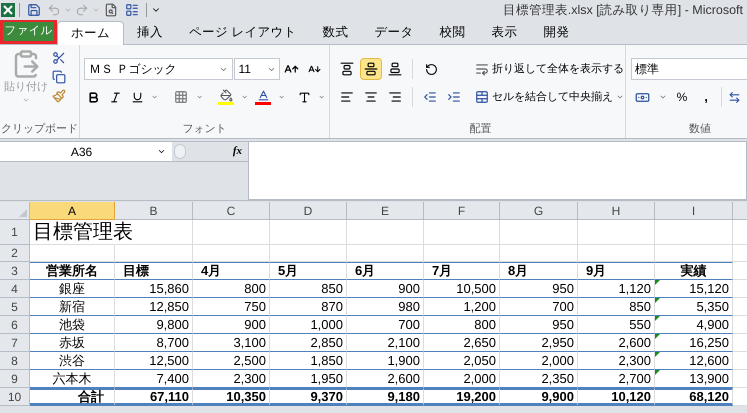  Describe the element at coordinates (549, 97) in the screenshot. I see `merge-center-button: セルを結合して中央揃え` at that location.